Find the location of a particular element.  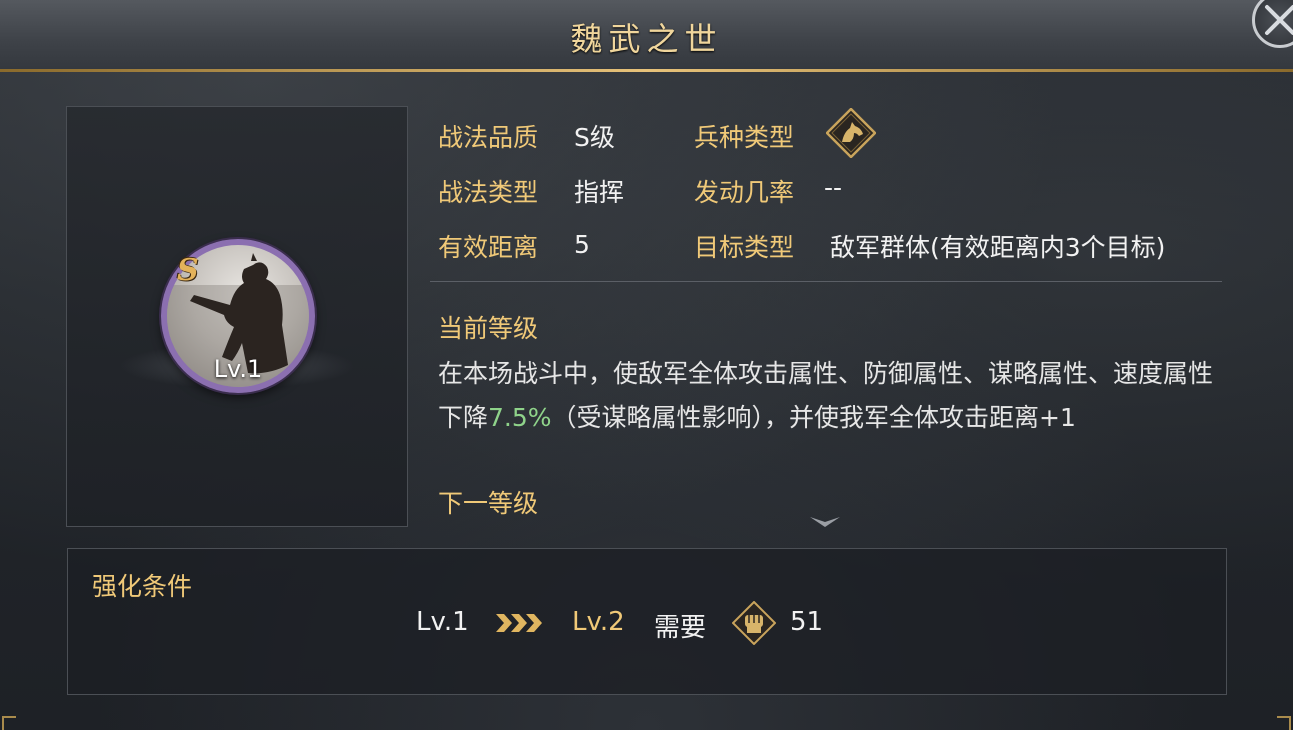

header-divider is located at coordinates (646, 70).